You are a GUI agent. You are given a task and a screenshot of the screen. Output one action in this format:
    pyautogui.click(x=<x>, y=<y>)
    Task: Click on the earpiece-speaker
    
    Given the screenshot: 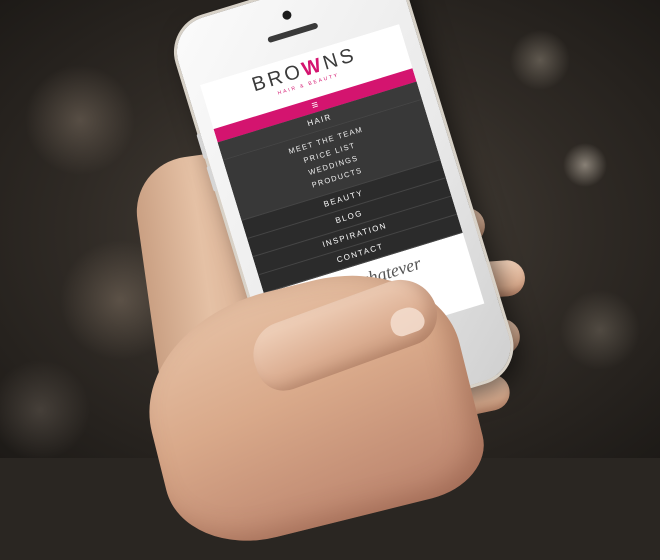 What is the action you would take?
    pyautogui.click(x=293, y=33)
    